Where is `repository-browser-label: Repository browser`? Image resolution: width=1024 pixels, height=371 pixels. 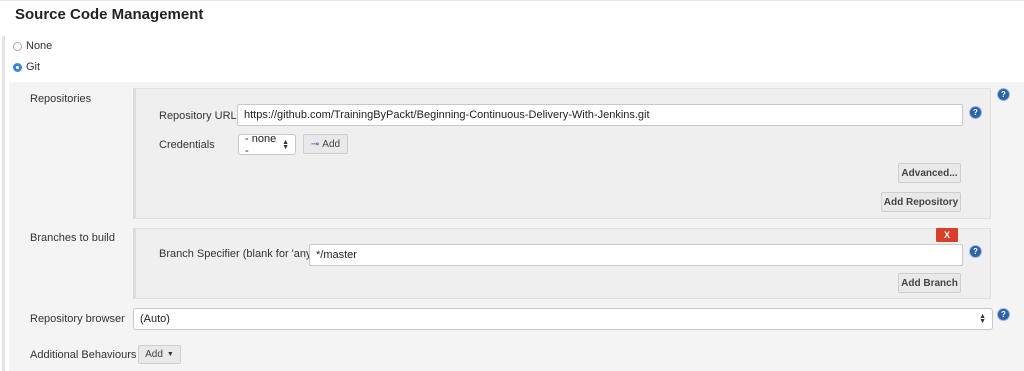
repository-browser-label: Repository browser is located at coordinates (77, 319).